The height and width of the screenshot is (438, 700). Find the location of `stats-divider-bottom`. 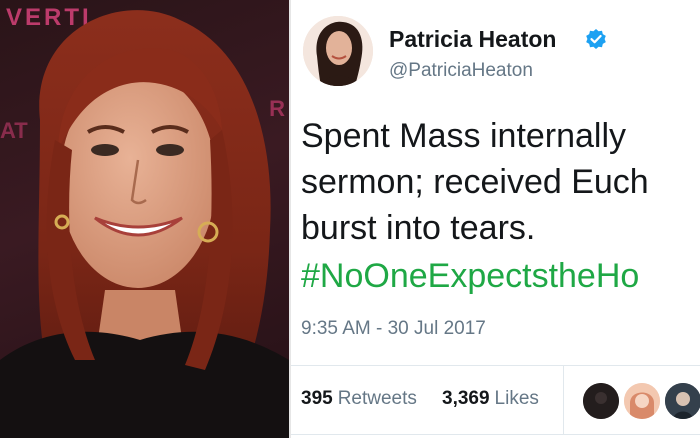

stats-divider-bottom is located at coordinates (495, 434).